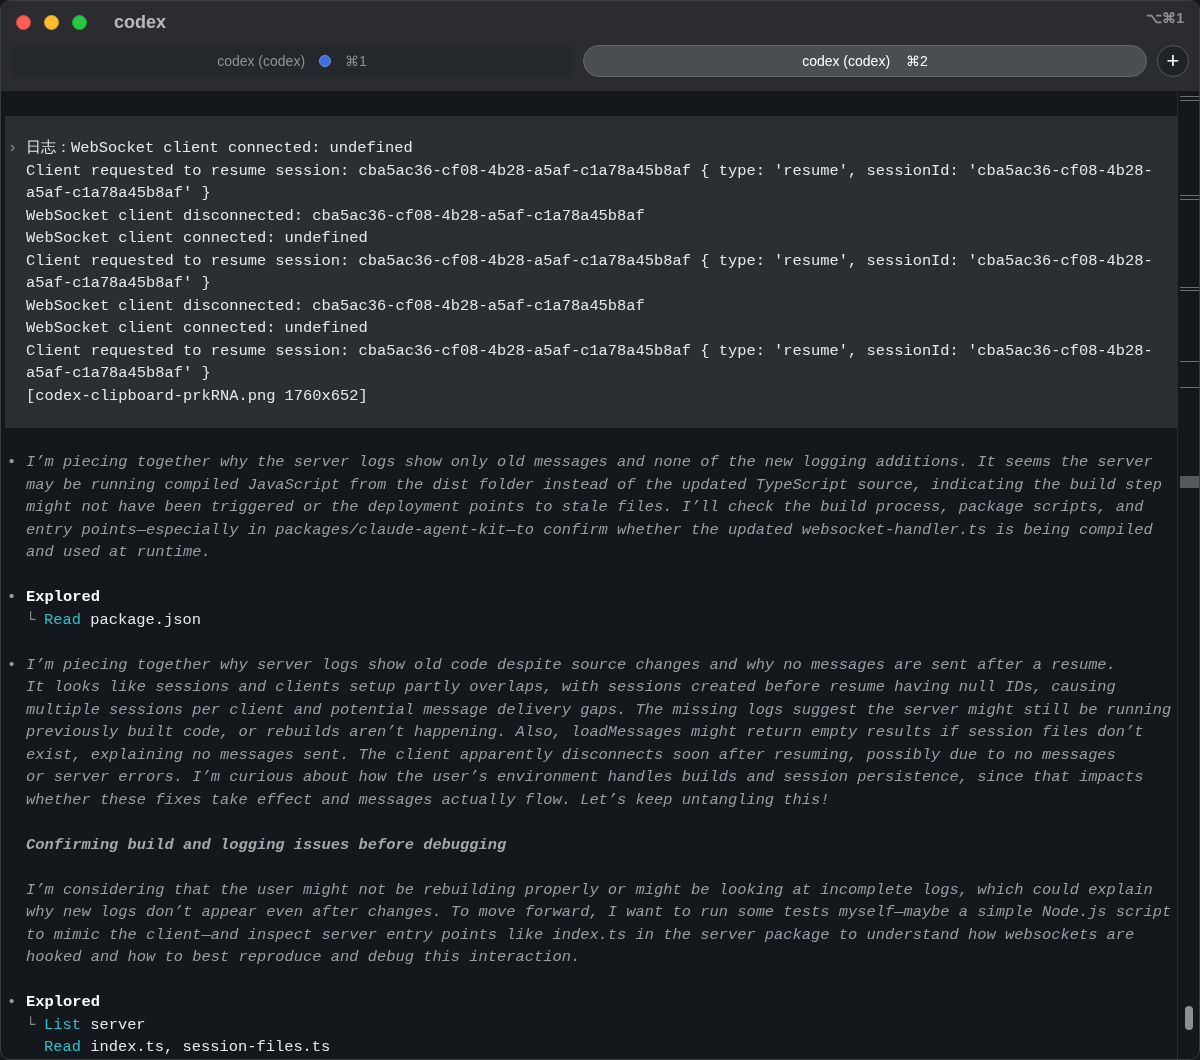 Image resolution: width=1200 pixels, height=1060 pixels. What do you see at coordinates (210, 1047) in the screenshot?
I see `file-name: index.ts, session-files.ts` at bounding box center [210, 1047].